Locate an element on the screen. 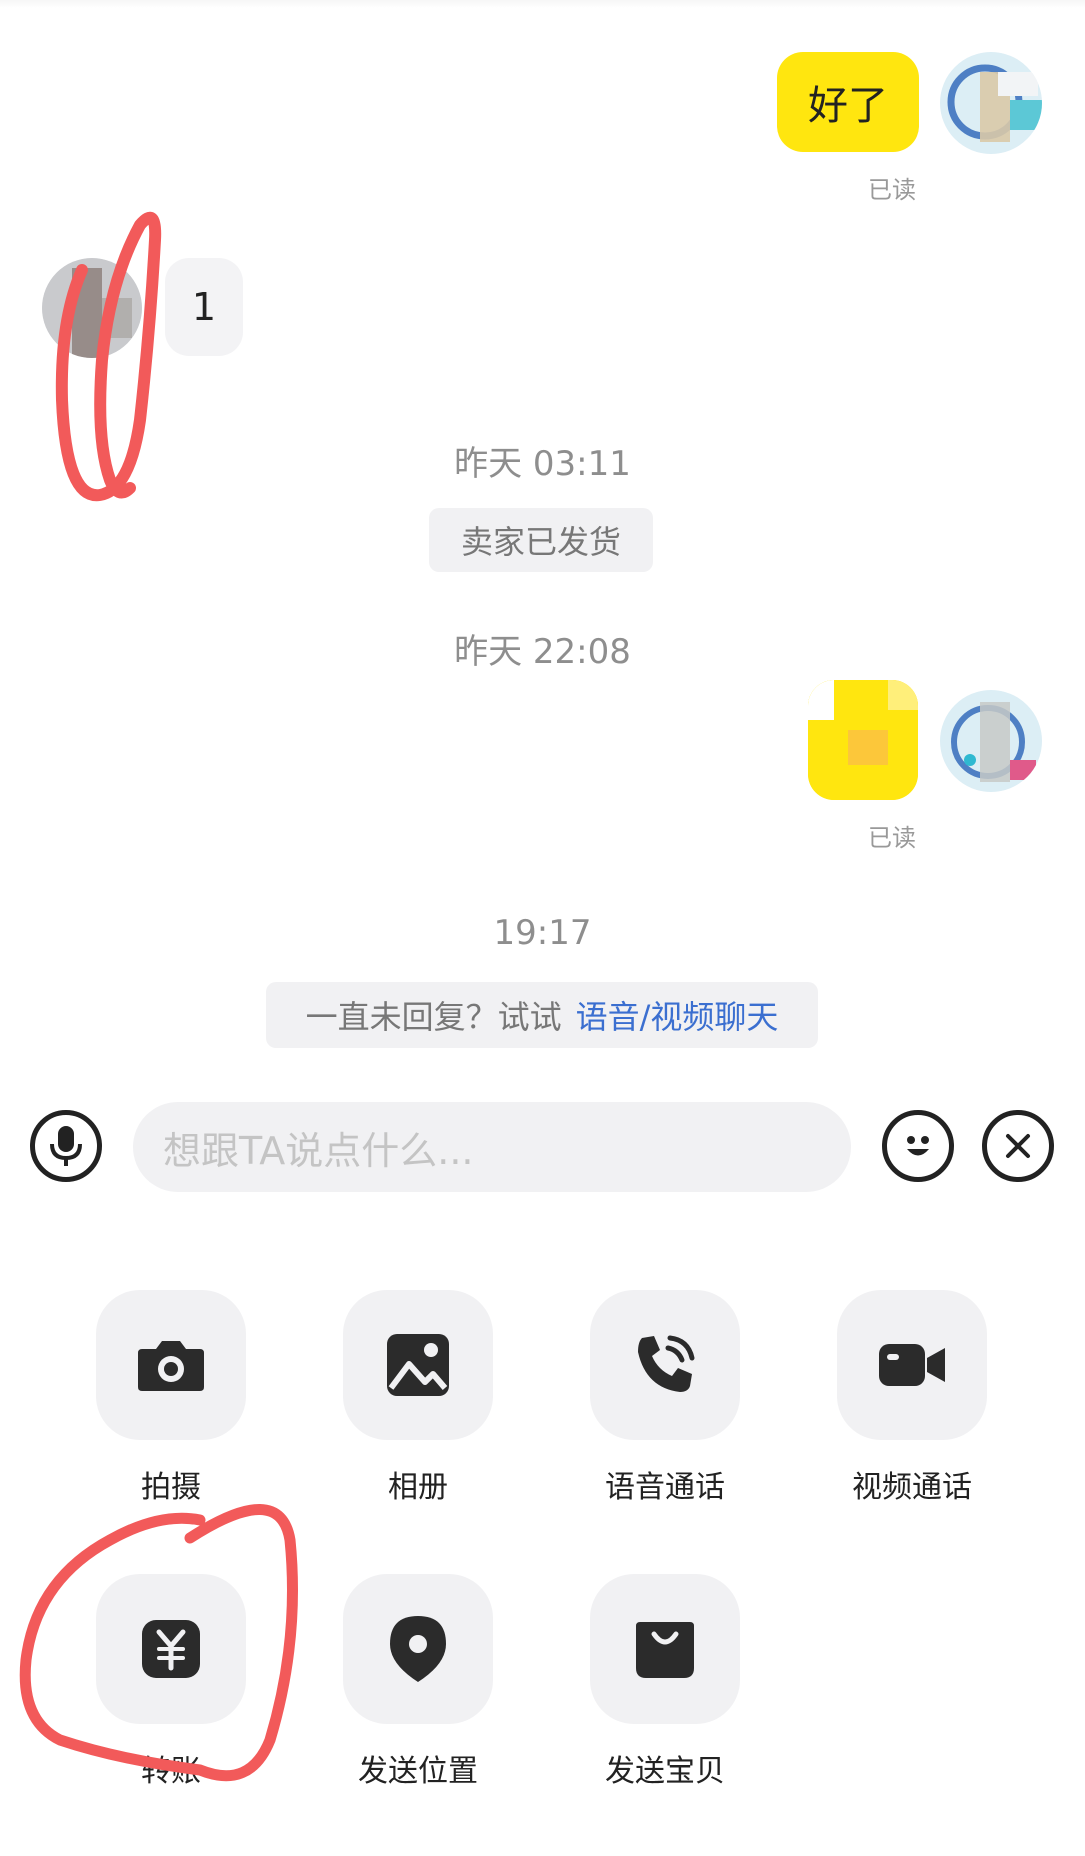  other-message-bubble: 1 is located at coordinates (204, 307).